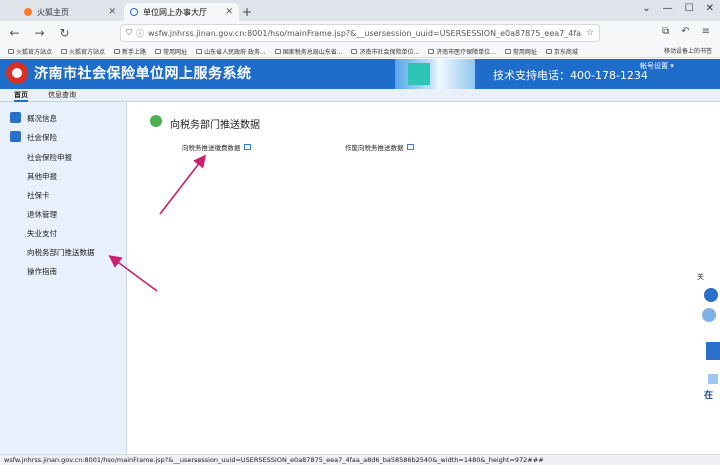 This screenshot has height=465, width=720. What do you see at coordinates (570, 75) in the screenshot?
I see `support-phone: 技术支持电话：400-178-1234` at bounding box center [570, 75].